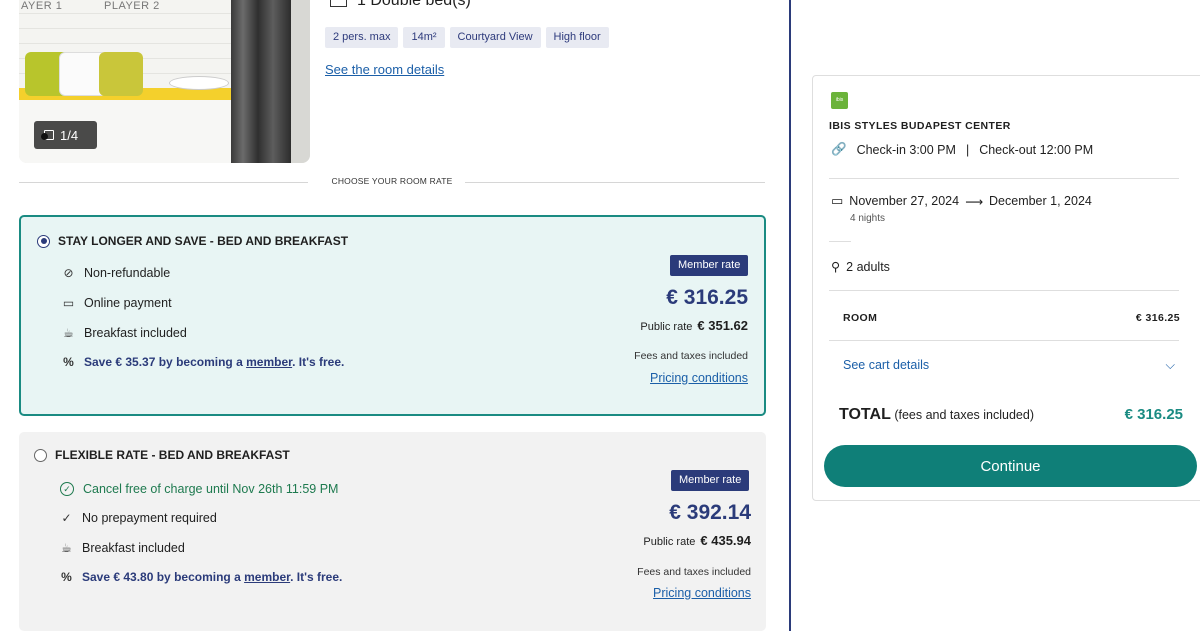 This screenshot has width=1200, height=631. I want to click on date-to: December 1, 2024, so click(1040, 201).